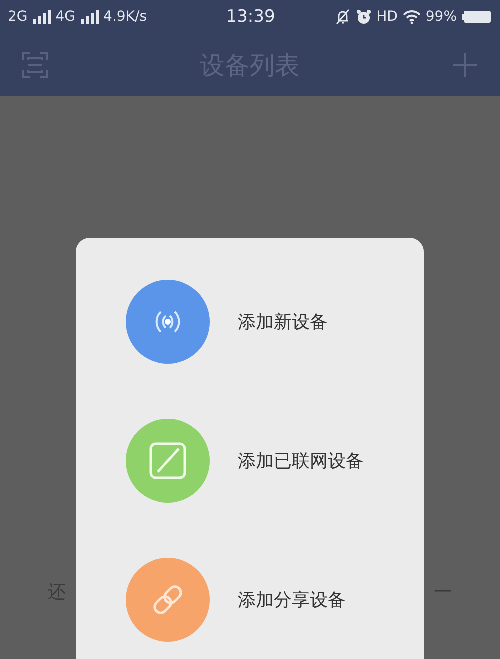 The width and height of the screenshot is (500, 659). Describe the element at coordinates (342, 17) in the screenshot. I see `muted-bell-icon` at that location.